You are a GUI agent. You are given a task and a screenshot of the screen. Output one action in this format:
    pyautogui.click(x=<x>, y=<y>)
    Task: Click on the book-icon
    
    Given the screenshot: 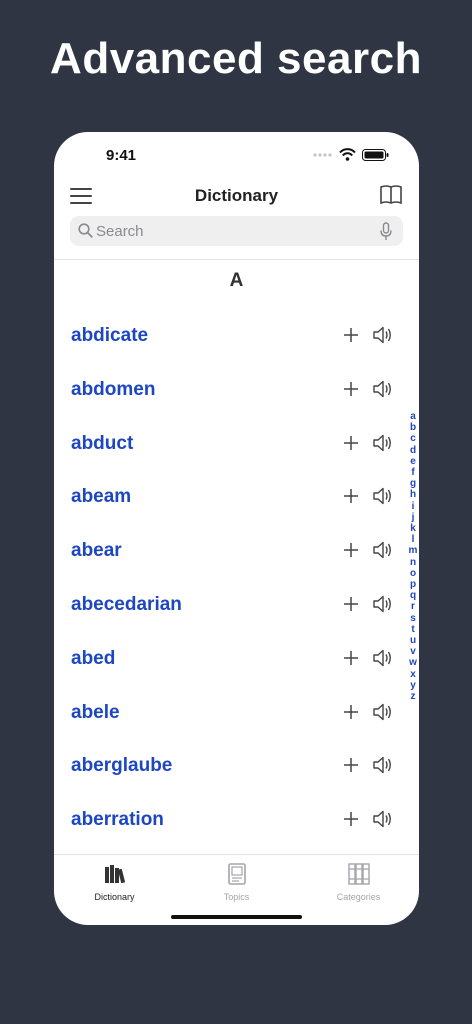 What is the action you would take?
    pyautogui.click(x=391, y=195)
    